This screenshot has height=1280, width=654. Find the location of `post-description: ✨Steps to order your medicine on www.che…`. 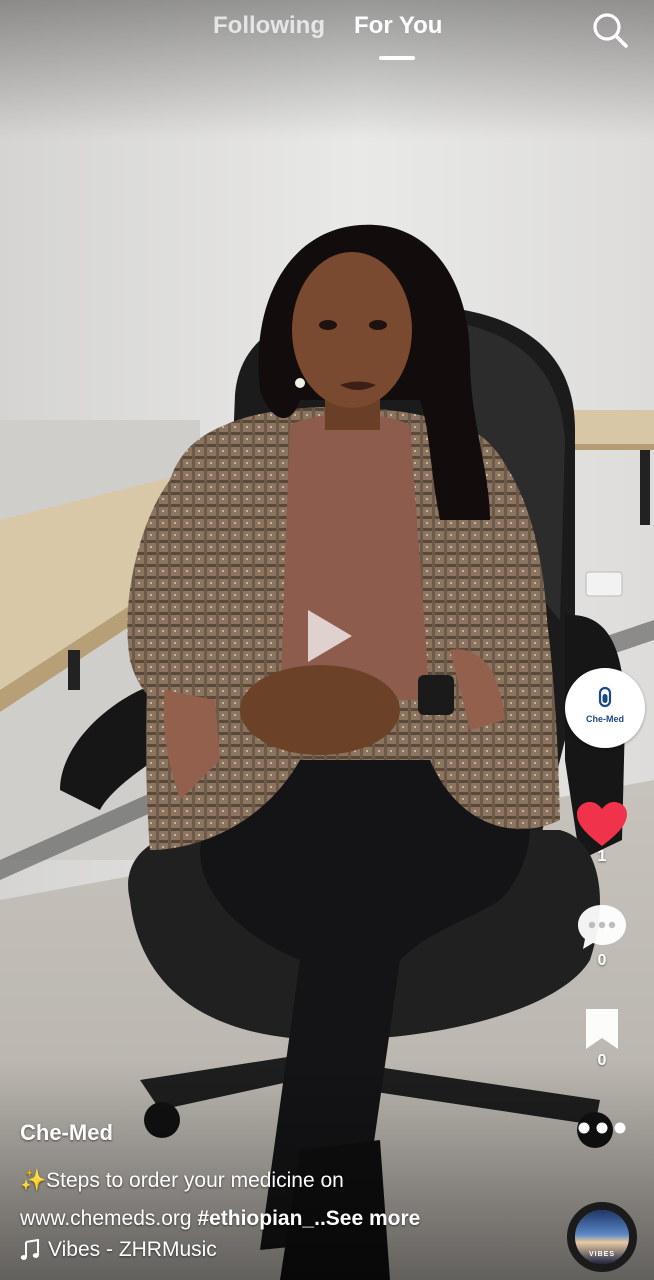

post-description: ✨Steps to order your medicine on www.che… is located at coordinates (280, 1200).